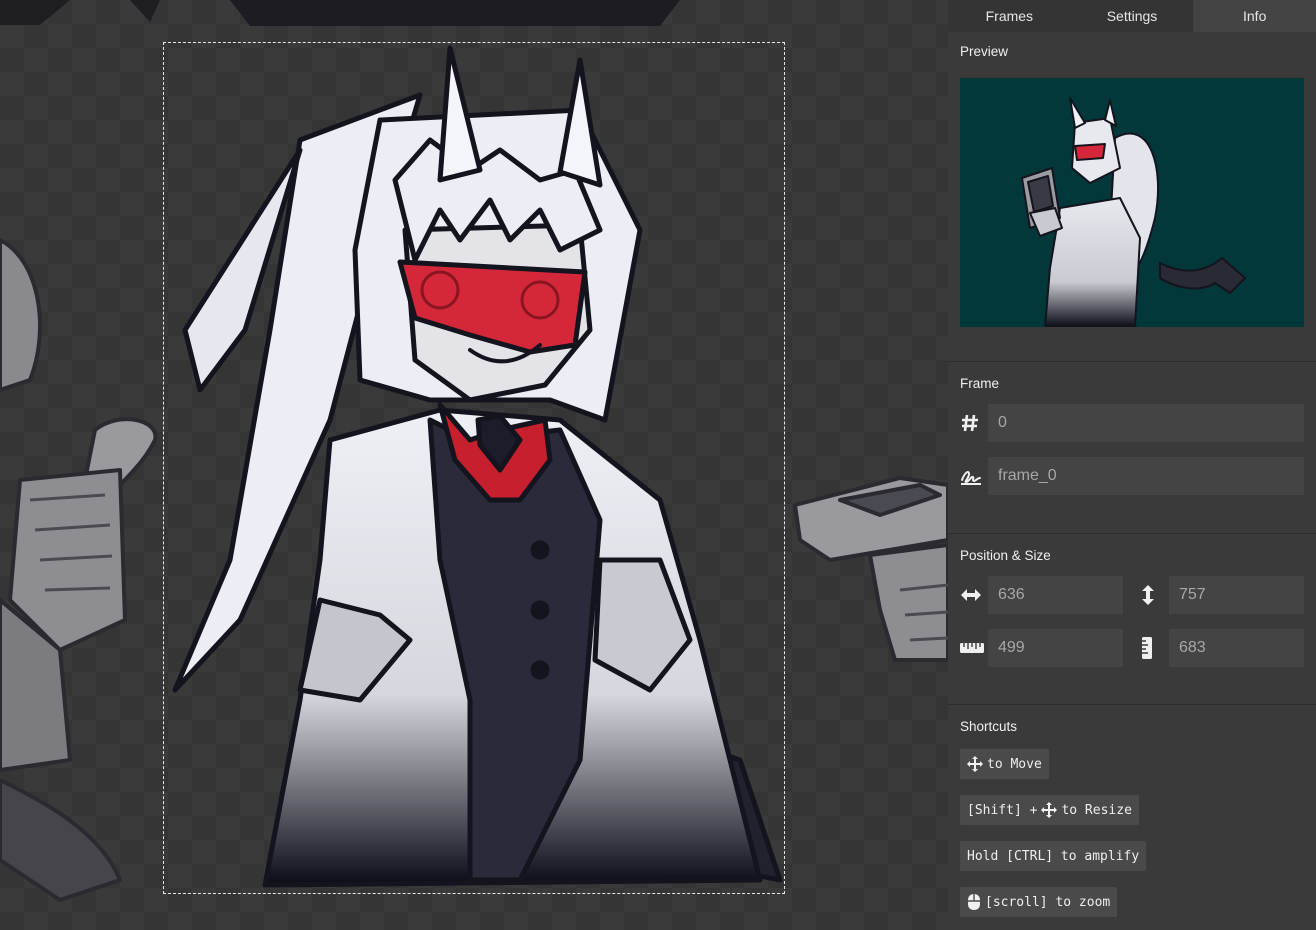 The width and height of the screenshot is (1316, 930). Describe the element at coordinates (1132, 595) in the screenshot. I see `position-row: 636 757` at that location.